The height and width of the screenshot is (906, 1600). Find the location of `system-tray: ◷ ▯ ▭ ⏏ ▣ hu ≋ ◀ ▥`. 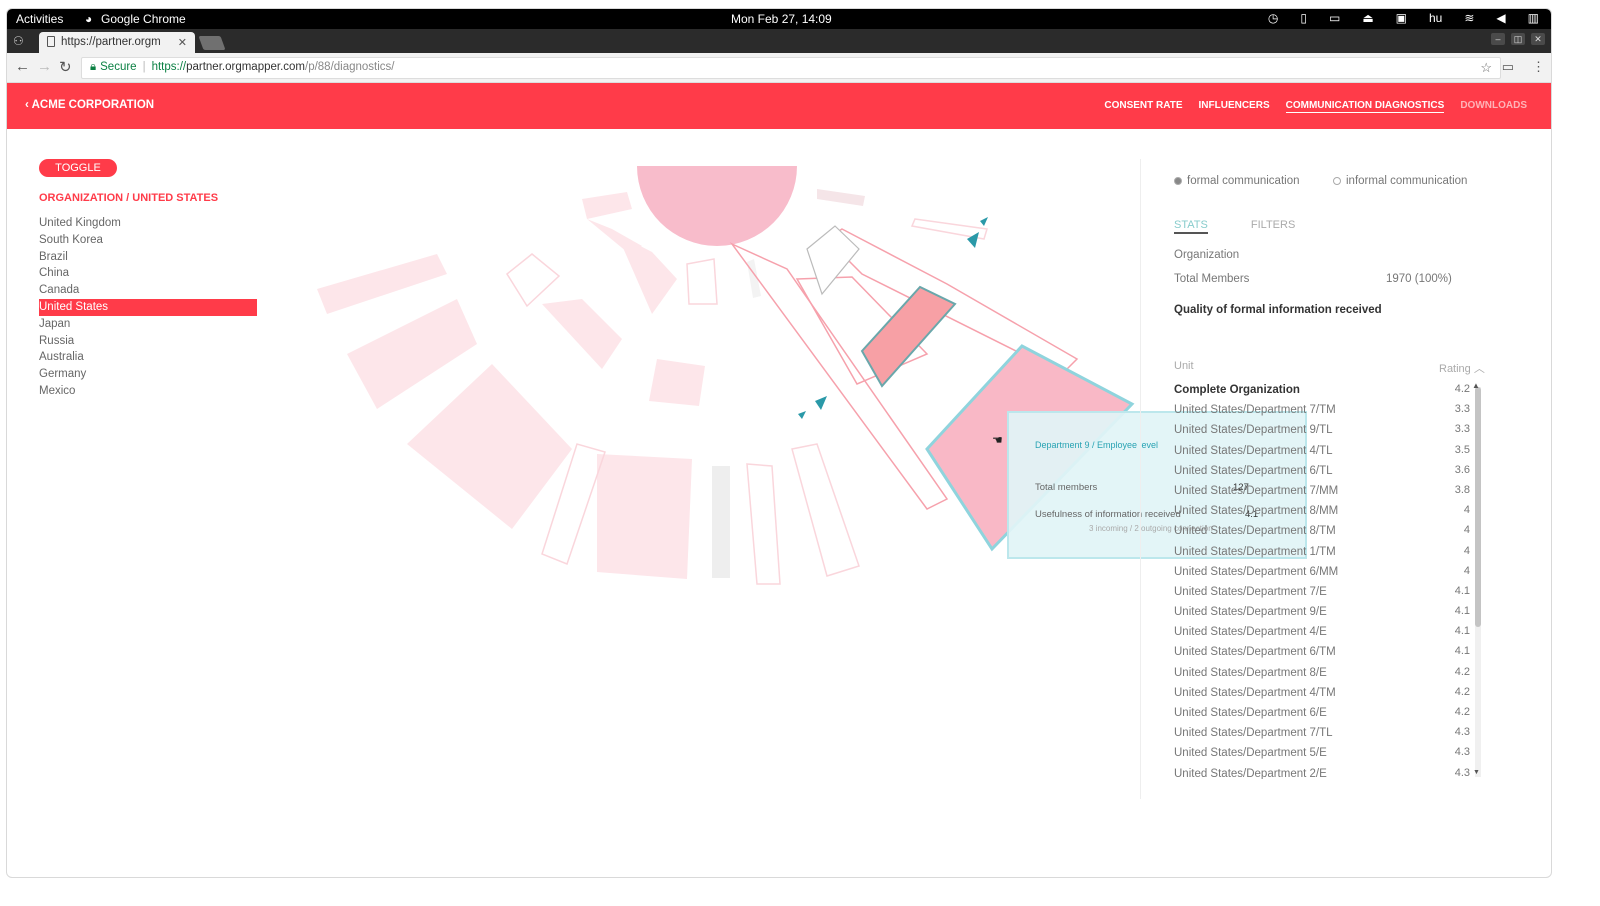

system-tray: ◷ ▯ ▭ ⏏ ▣ hu ≋ ◀ ▥ is located at coordinates (1403, 18).